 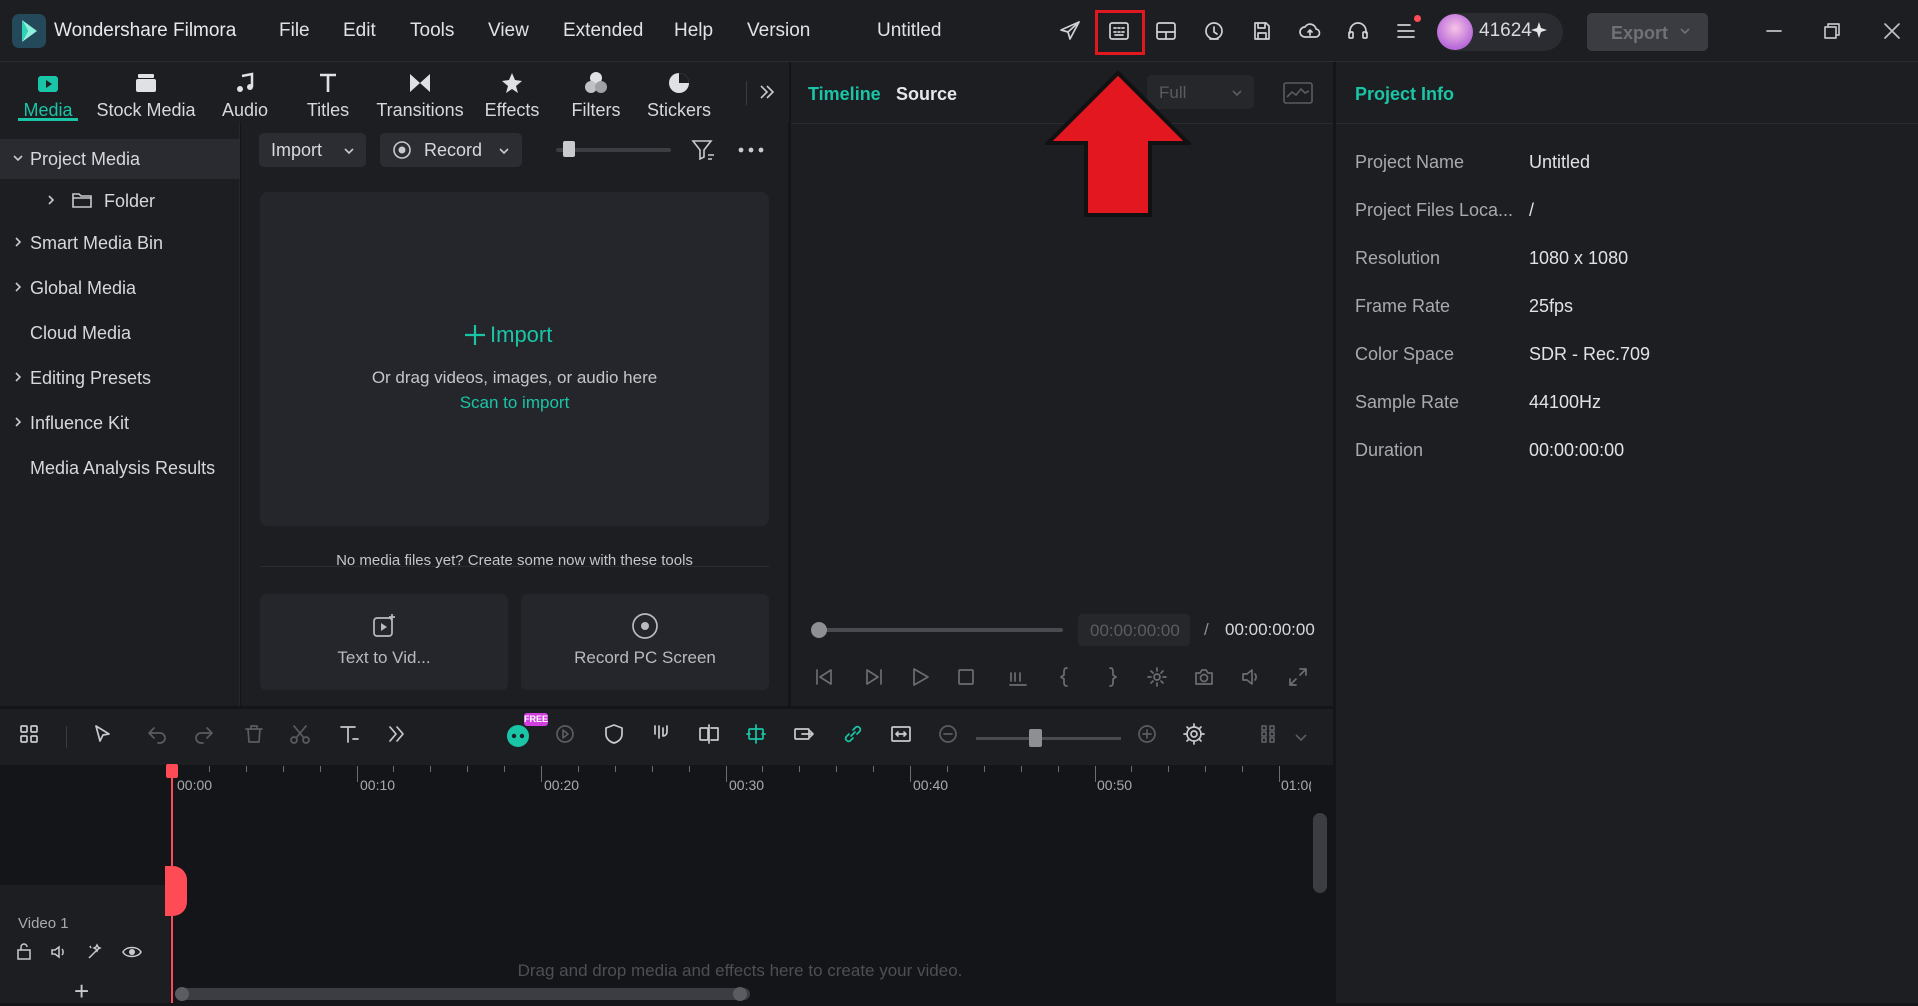 What do you see at coordinates (778, 31) in the screenshot?
I see `menu-version: Version` at bounding box center [778, 31].